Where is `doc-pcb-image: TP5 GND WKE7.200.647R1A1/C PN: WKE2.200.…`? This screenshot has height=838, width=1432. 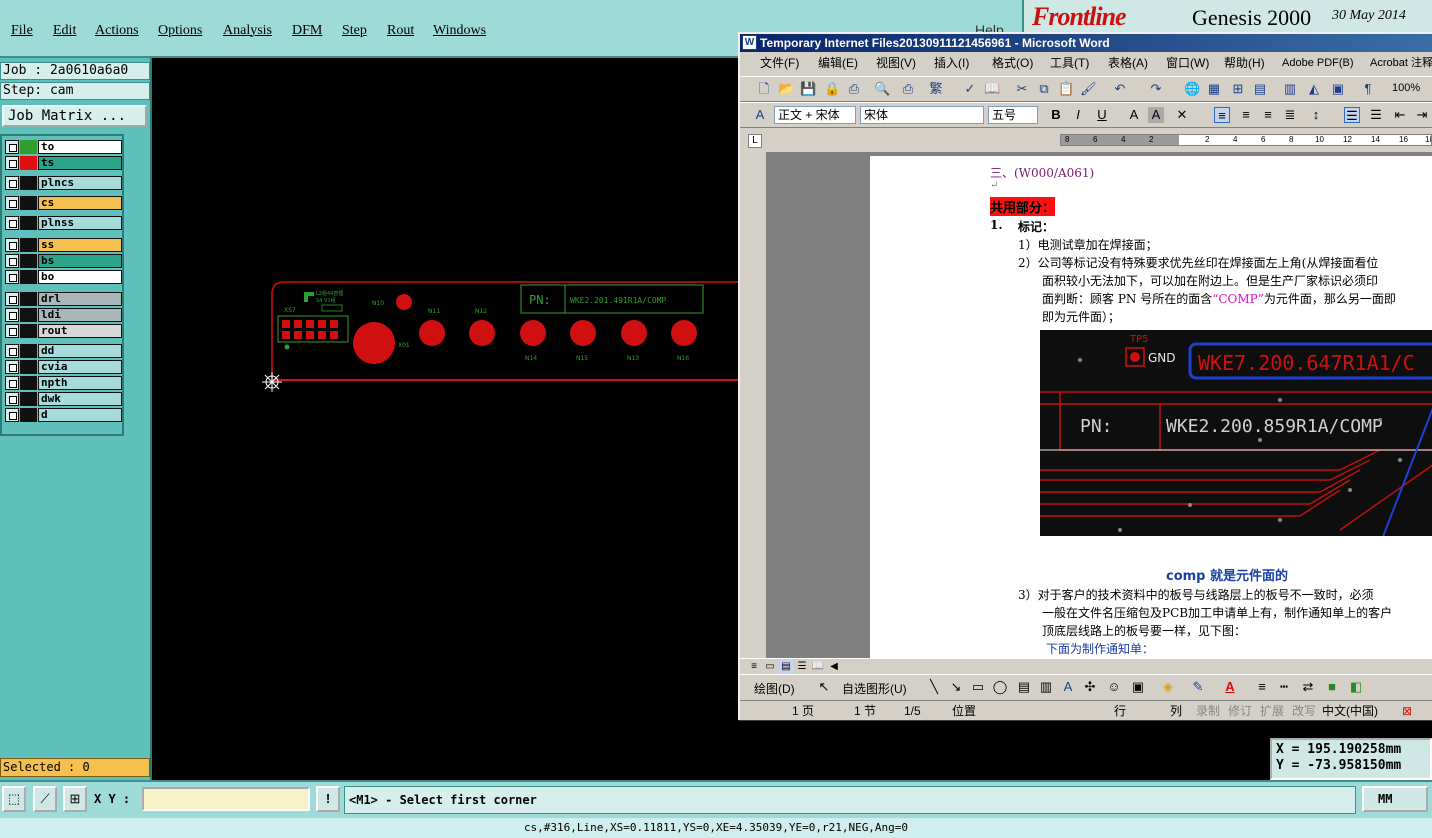
doc-pcb-image: TP5 GND WKE7.200.647R1A1/C PN: WKE2.200.… is located at coordinates (1236, 433).